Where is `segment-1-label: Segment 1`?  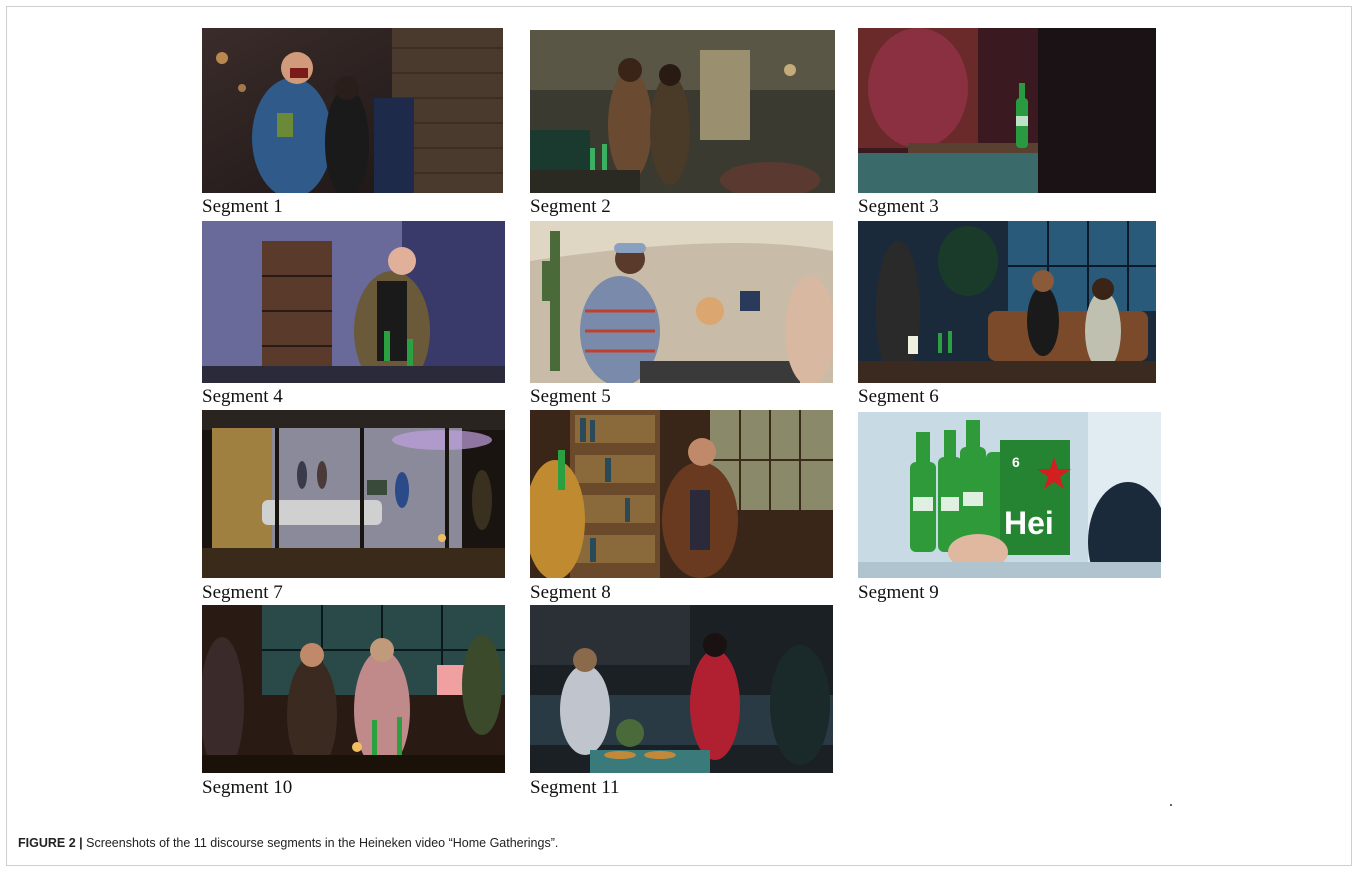 segment-1-label: Segment 1 is located at coordinates (242, 206).